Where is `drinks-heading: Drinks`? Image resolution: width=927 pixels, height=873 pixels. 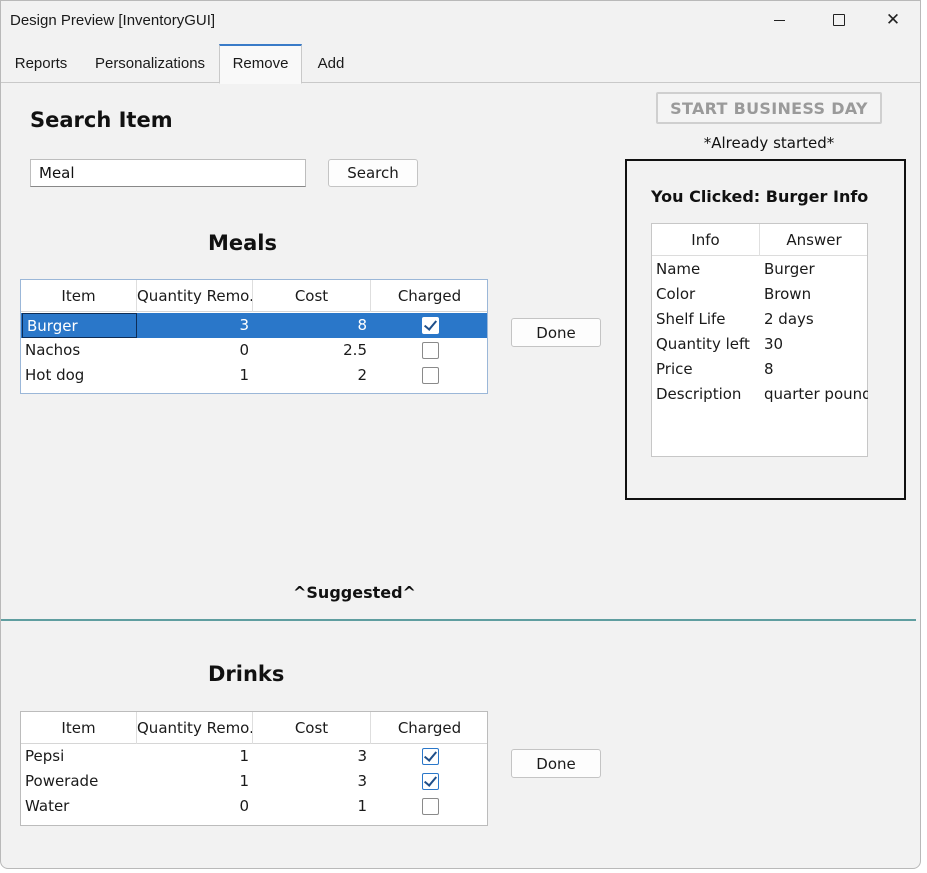 drinks-heading: Drinks is located at coordinates (246, 674).